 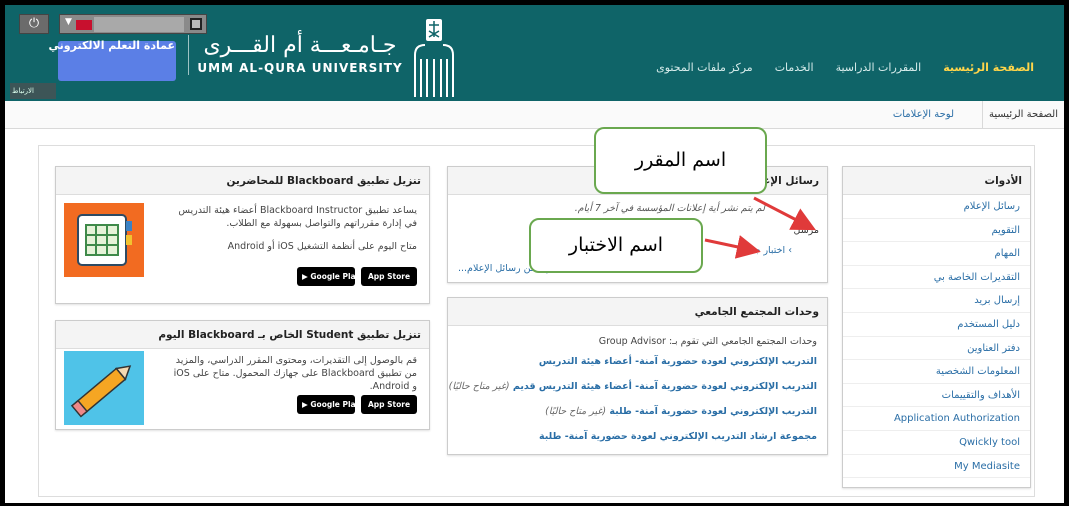 I want to click on arrow-to-test, so click(x=732, y=247).